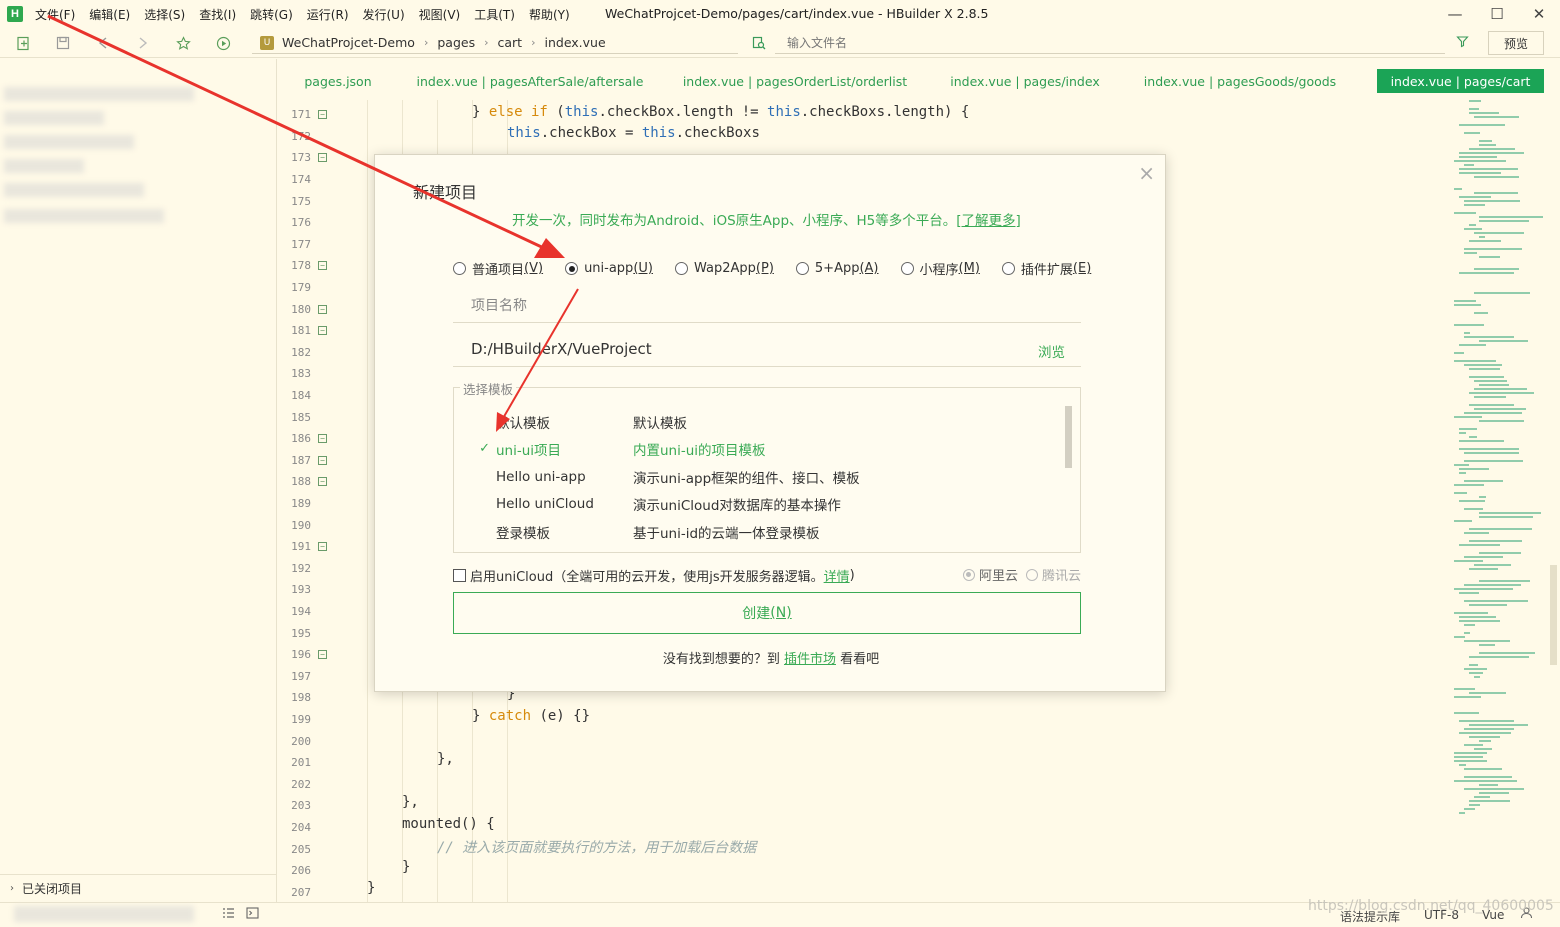 This screenshot has width=1560, height=927. I want to click on radio-tencent, so click(1031, 574).